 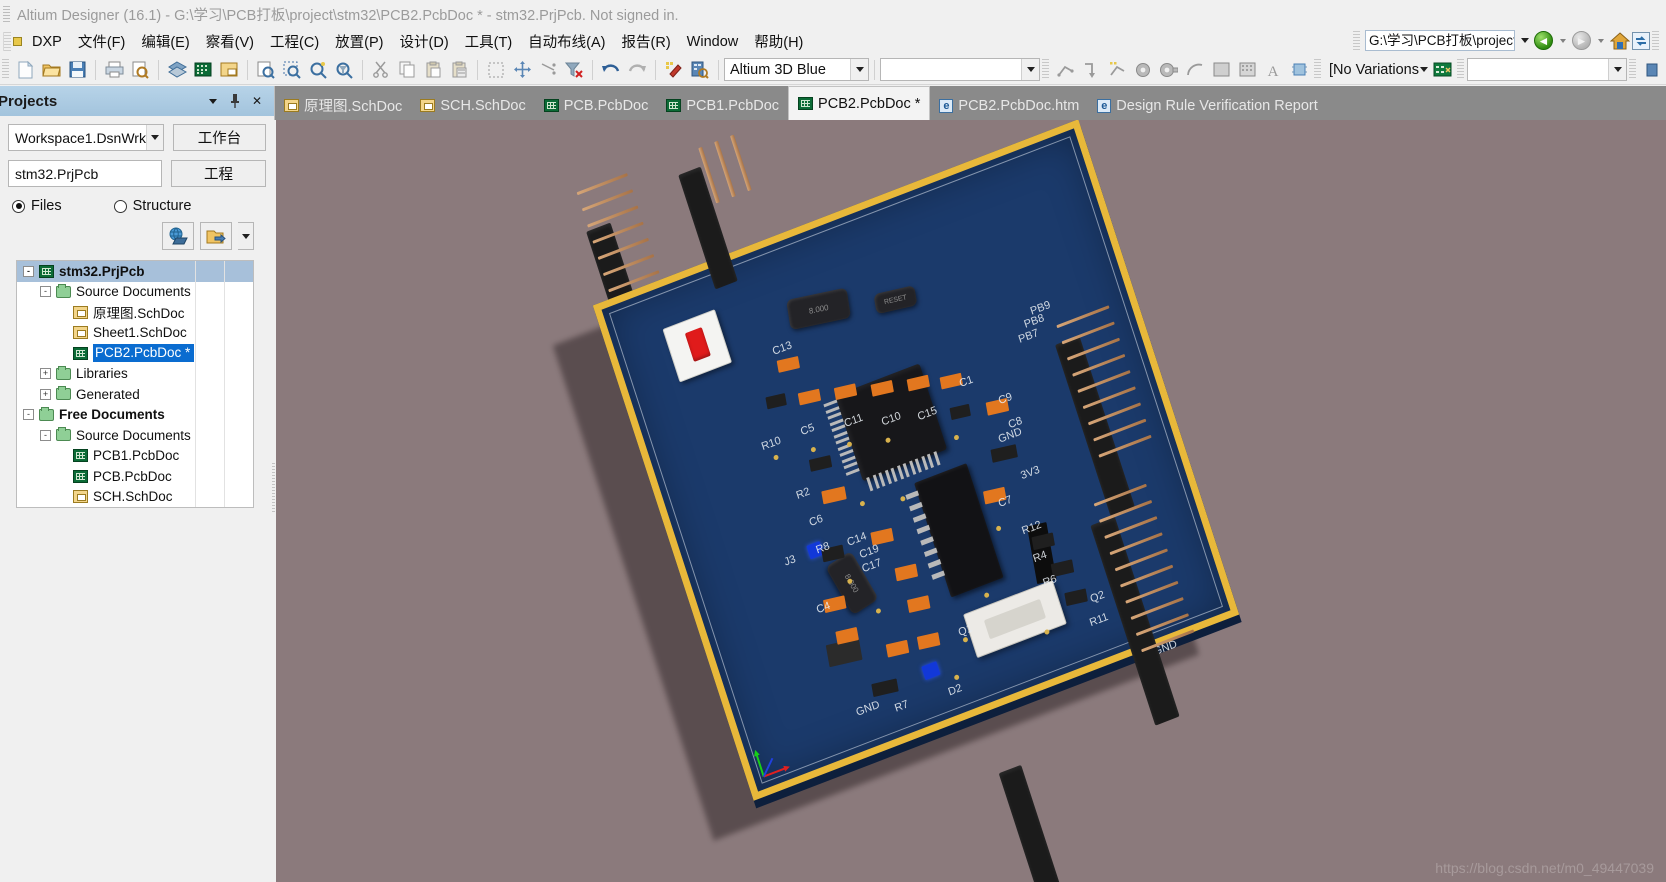 What do you see at coordinates (135, 414) in the screenshot?
I see `tree-item: - Free Documents` at bounding box center [135, 414].